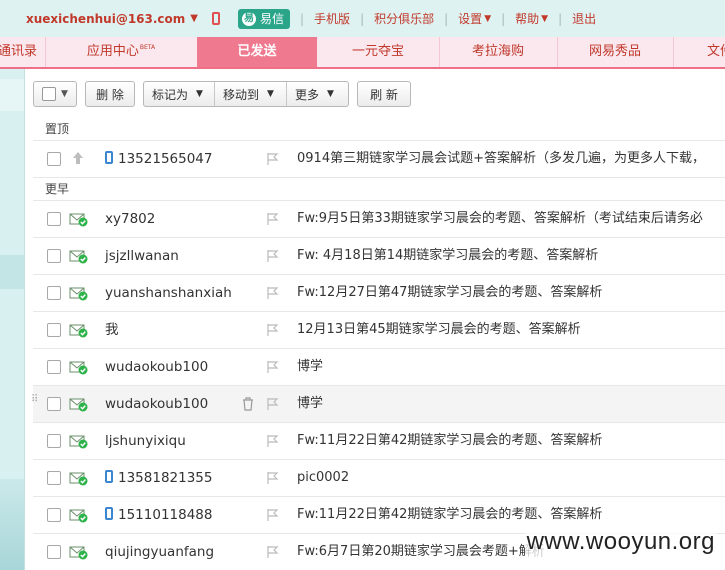  I want to click on select-all-dropdown: ▼, so click(55, 94).